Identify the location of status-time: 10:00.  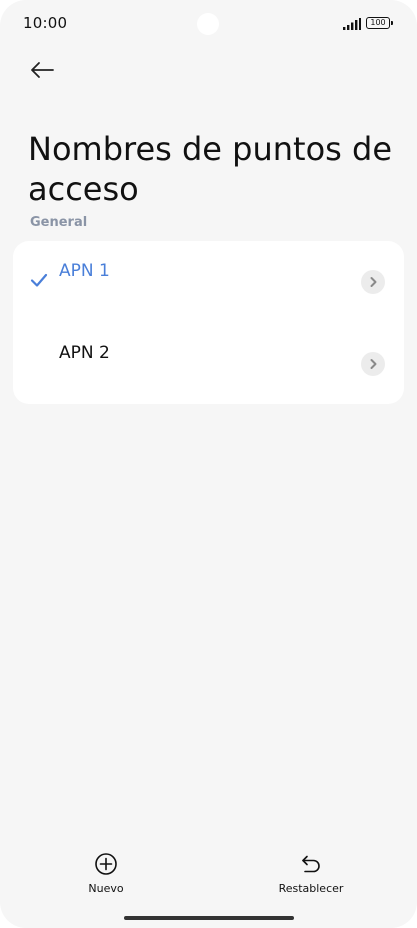
(45, 23).